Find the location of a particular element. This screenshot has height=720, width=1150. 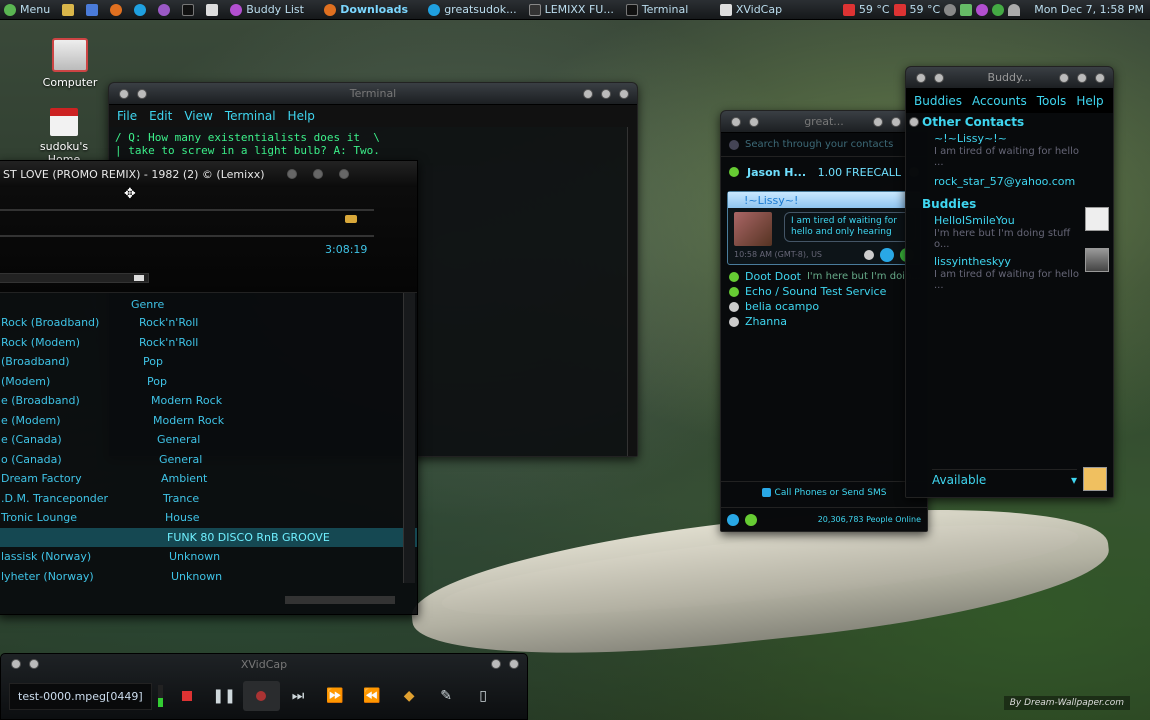

clock: Mon Dec 7, 1:58 PM is located at coordinates (1089, 9).